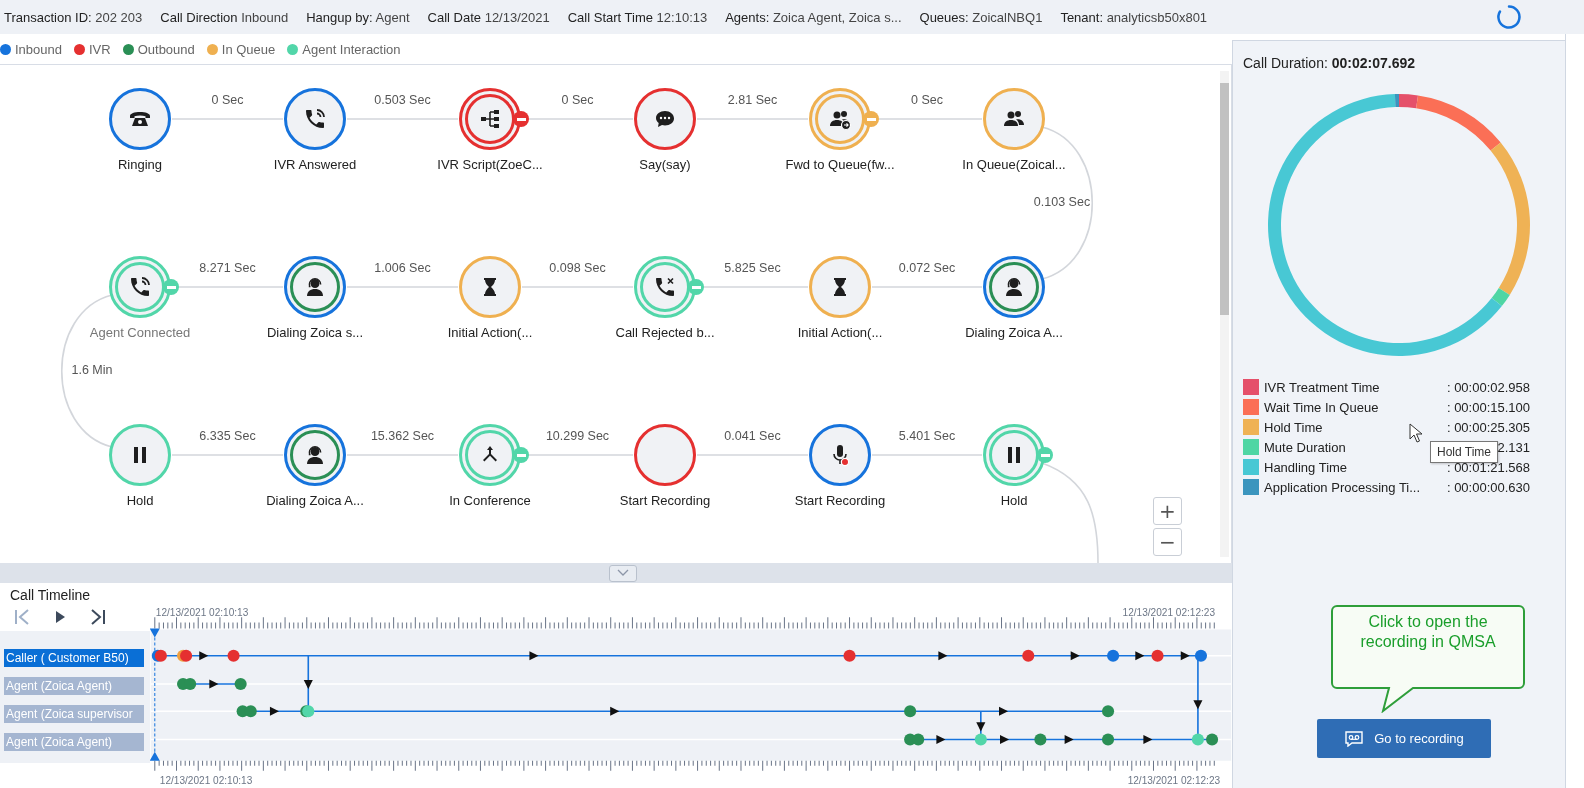  I want to click on legend-value: : 00:00:02.958, so click(1488, 387).